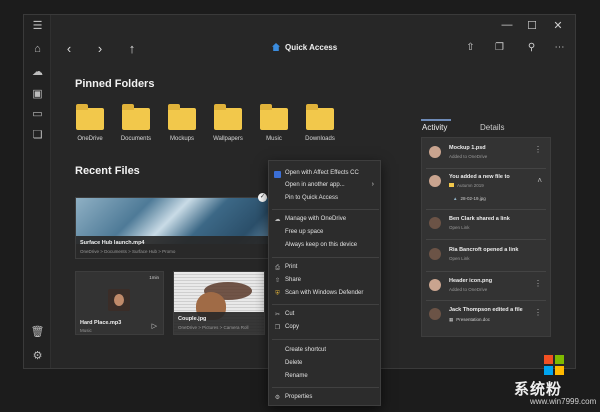  I want to click on watermark-text: 系统粉, so click(538, 389).